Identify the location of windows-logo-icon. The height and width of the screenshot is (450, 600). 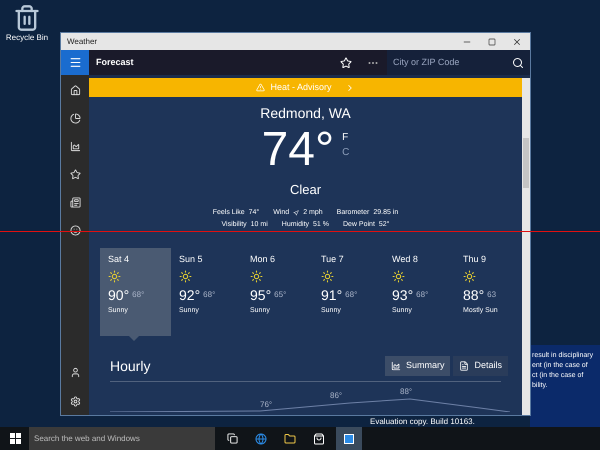
(15, 438).